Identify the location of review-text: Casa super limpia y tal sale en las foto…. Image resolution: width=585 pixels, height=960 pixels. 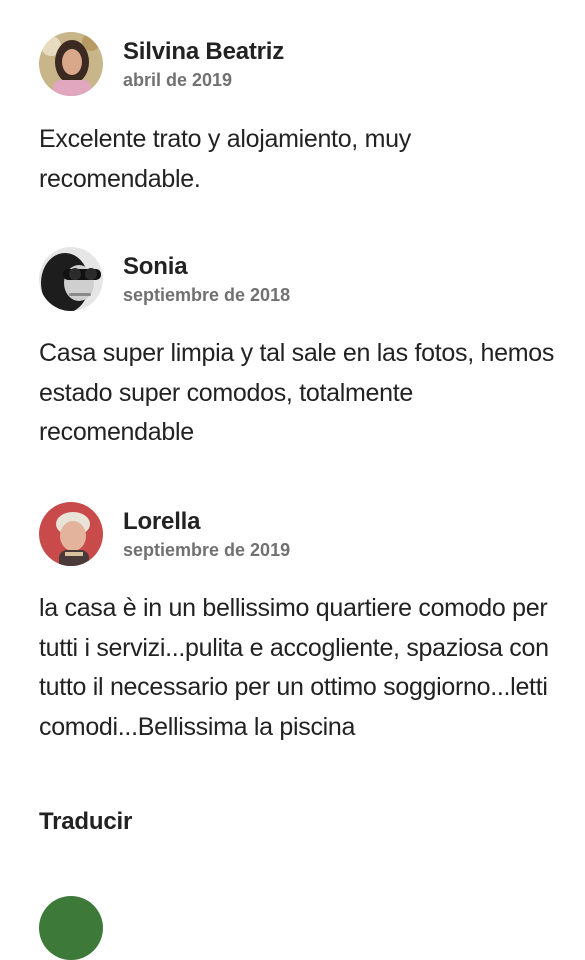
(297, 392).